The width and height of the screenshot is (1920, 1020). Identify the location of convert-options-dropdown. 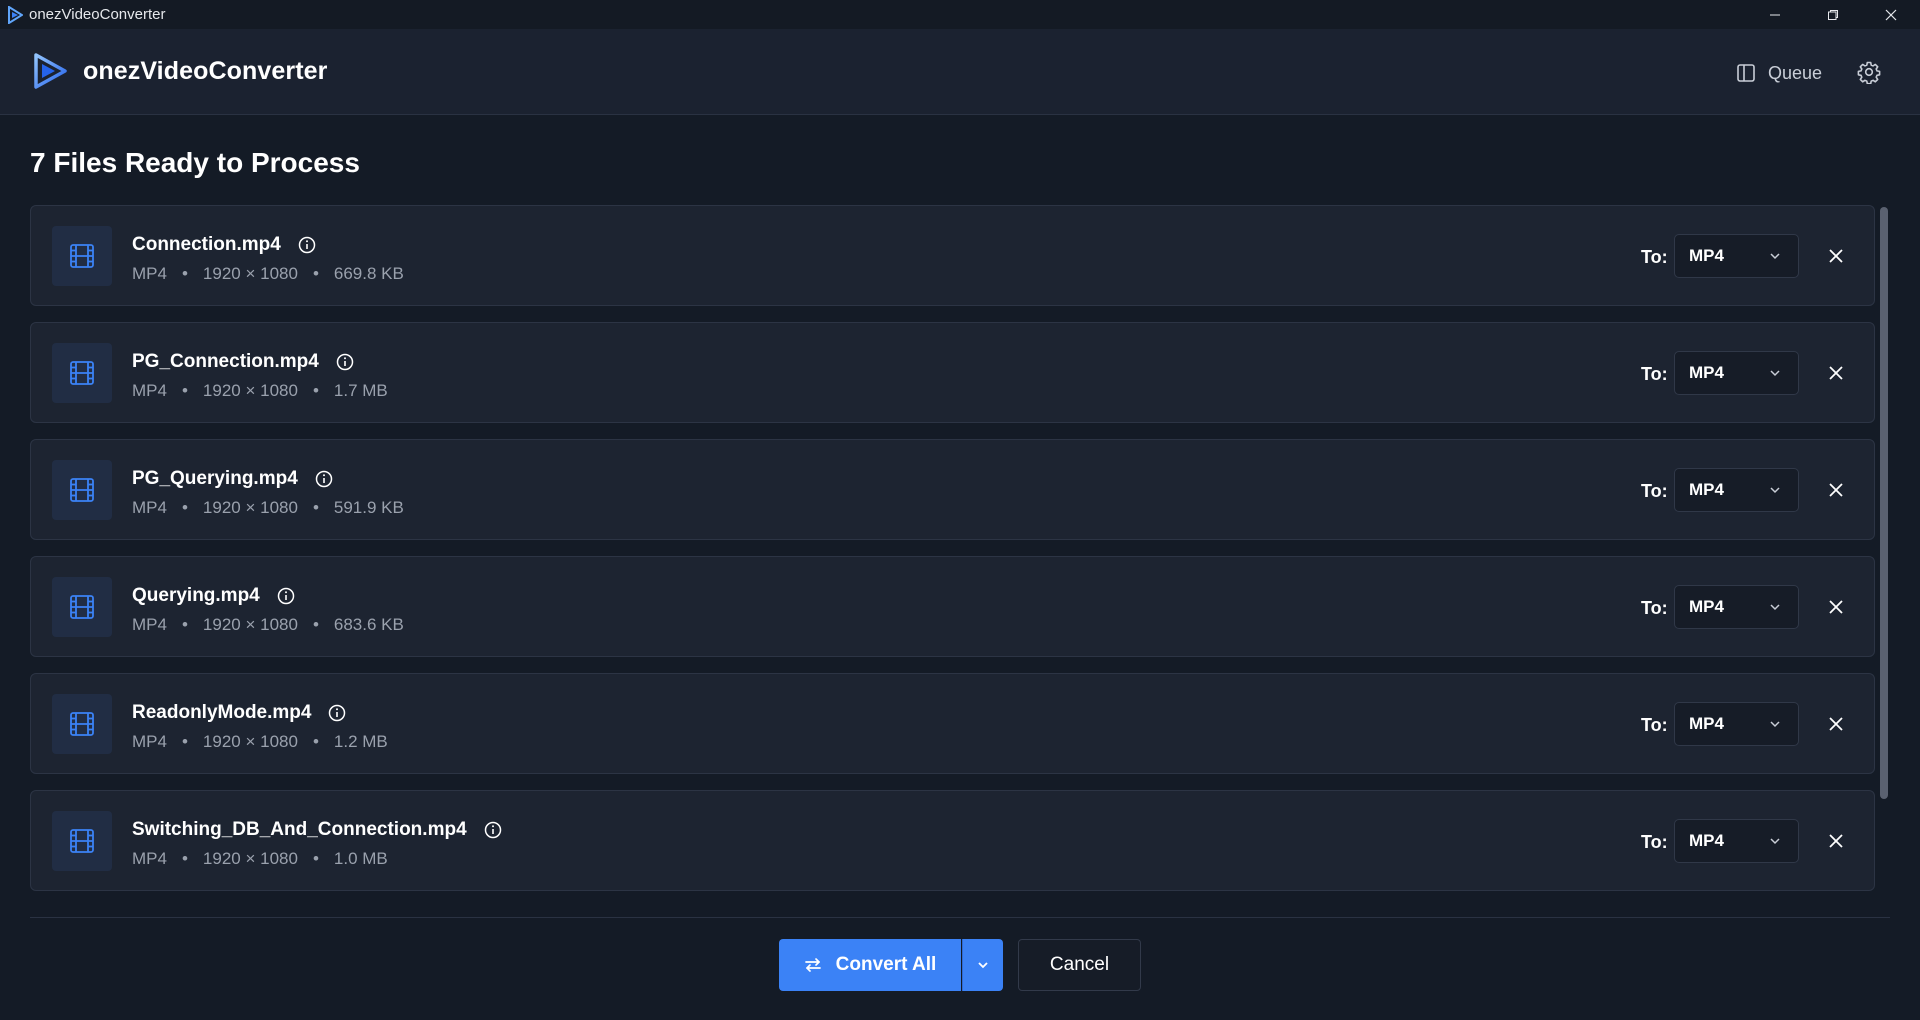
(982, 965).